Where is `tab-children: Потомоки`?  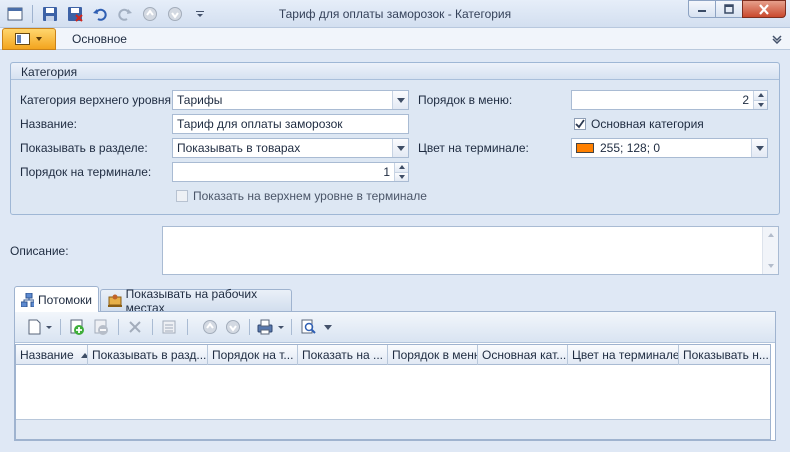 tab-children: Потомоки is located at coordinates (56, 299).